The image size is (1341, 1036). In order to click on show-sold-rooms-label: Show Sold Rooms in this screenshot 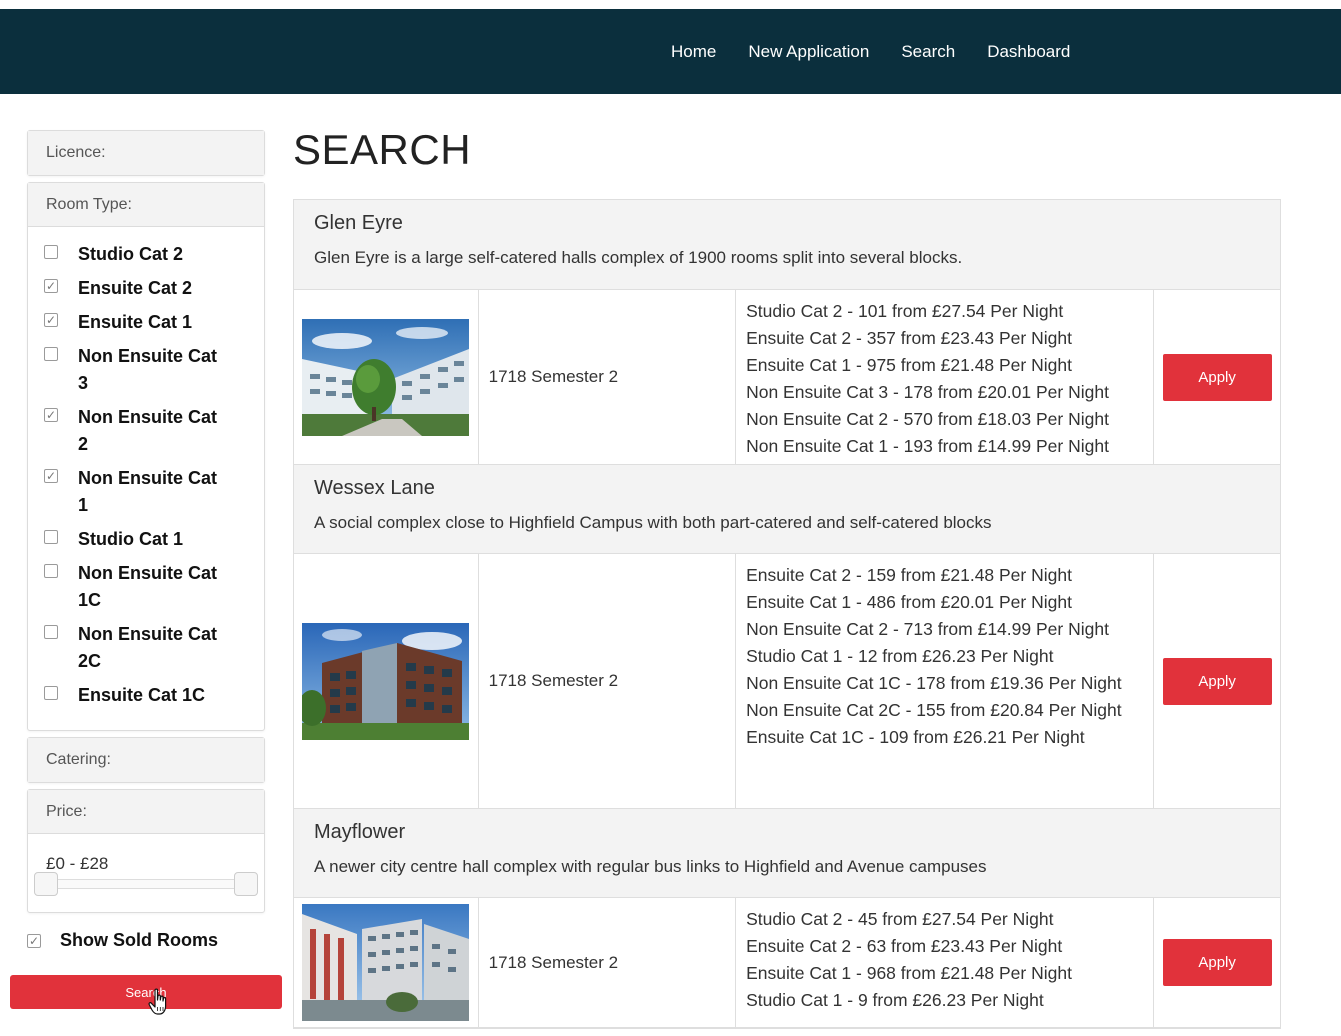, I will do `click(139, 940)`.